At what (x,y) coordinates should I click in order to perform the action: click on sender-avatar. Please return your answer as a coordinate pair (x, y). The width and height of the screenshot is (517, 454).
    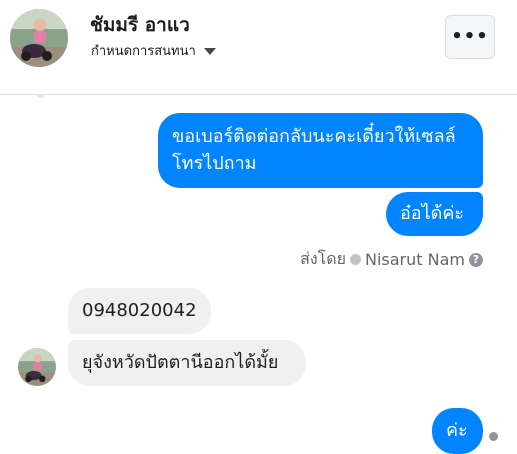
    Looking at the image, I should click on (37, 367).